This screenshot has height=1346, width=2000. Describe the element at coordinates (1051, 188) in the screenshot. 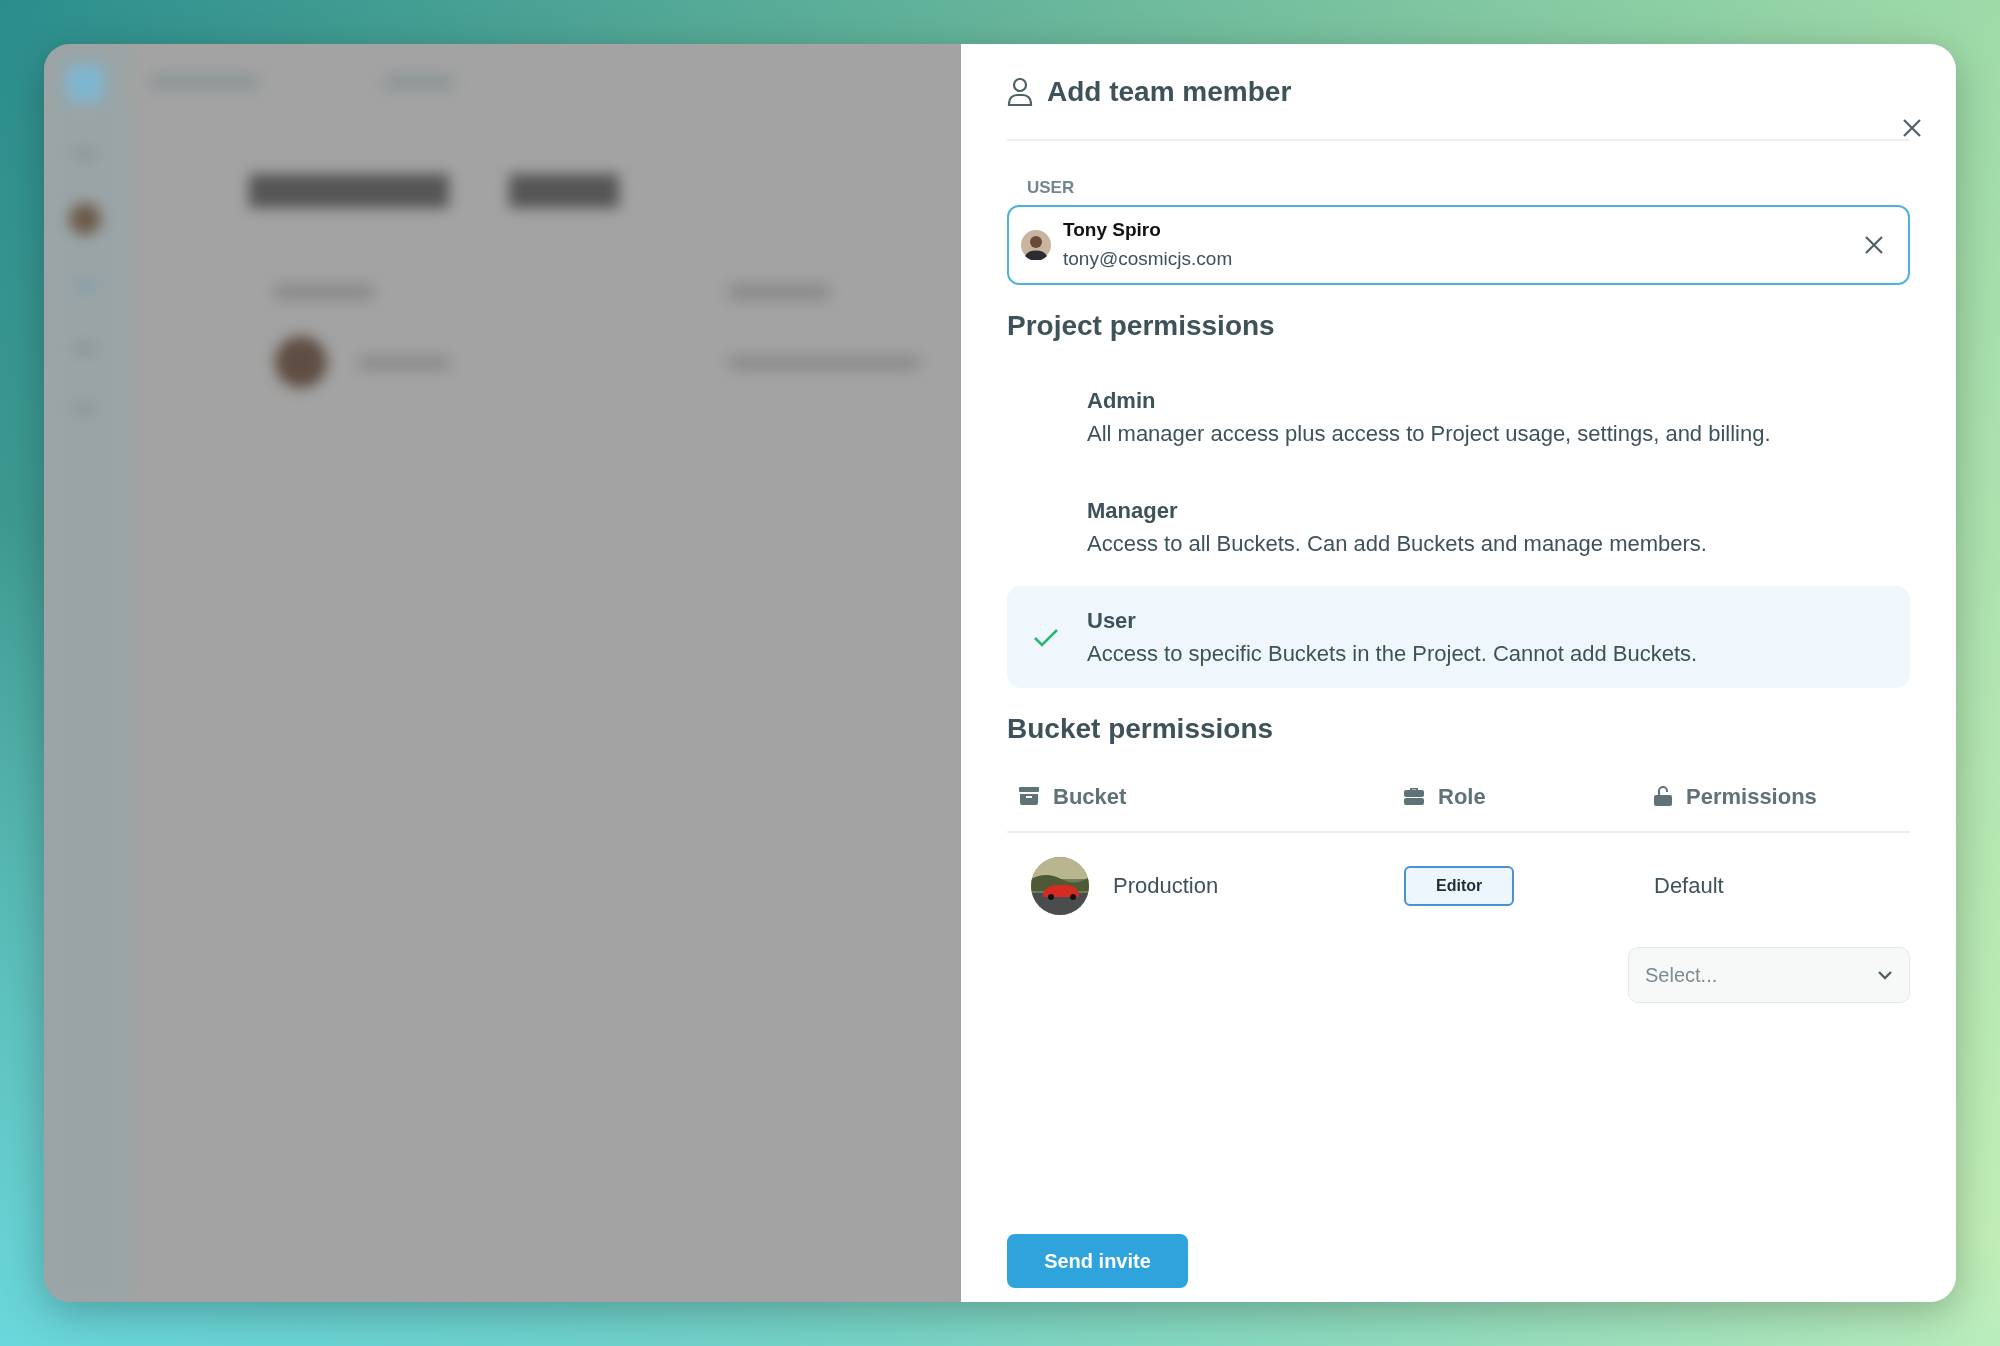

I see `field-label: USER` at that location.